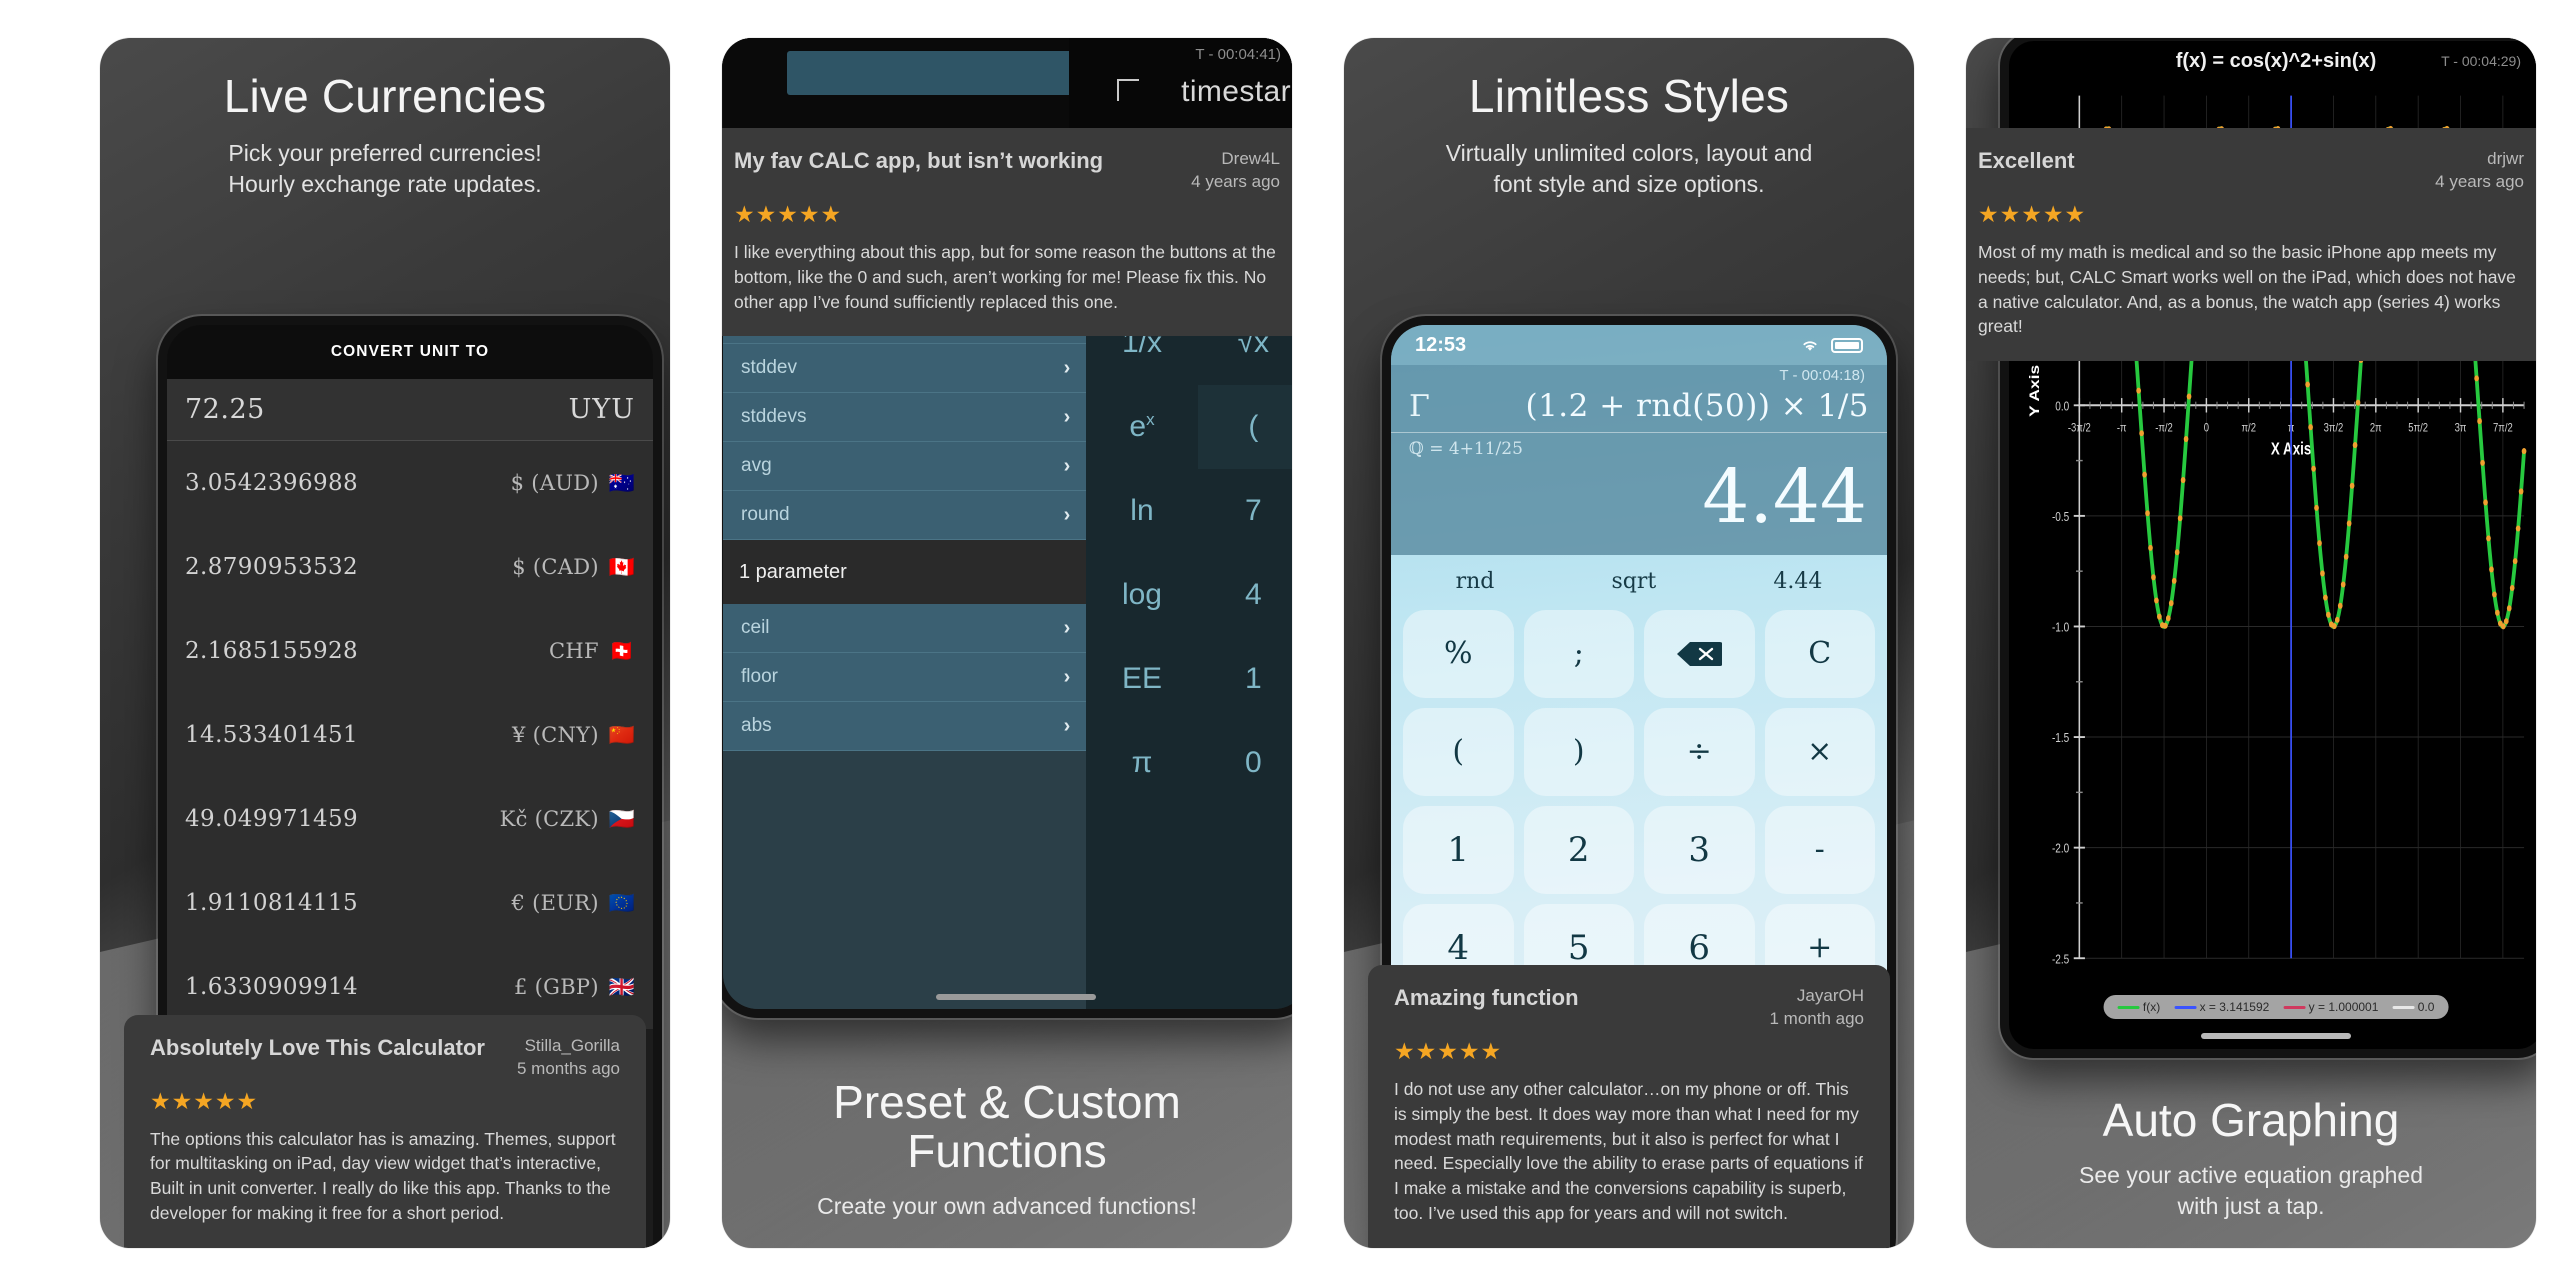  Describe the element at coordinates (2418, 427) in the screenshot. I see `svg-text: 5π/2` at that location.